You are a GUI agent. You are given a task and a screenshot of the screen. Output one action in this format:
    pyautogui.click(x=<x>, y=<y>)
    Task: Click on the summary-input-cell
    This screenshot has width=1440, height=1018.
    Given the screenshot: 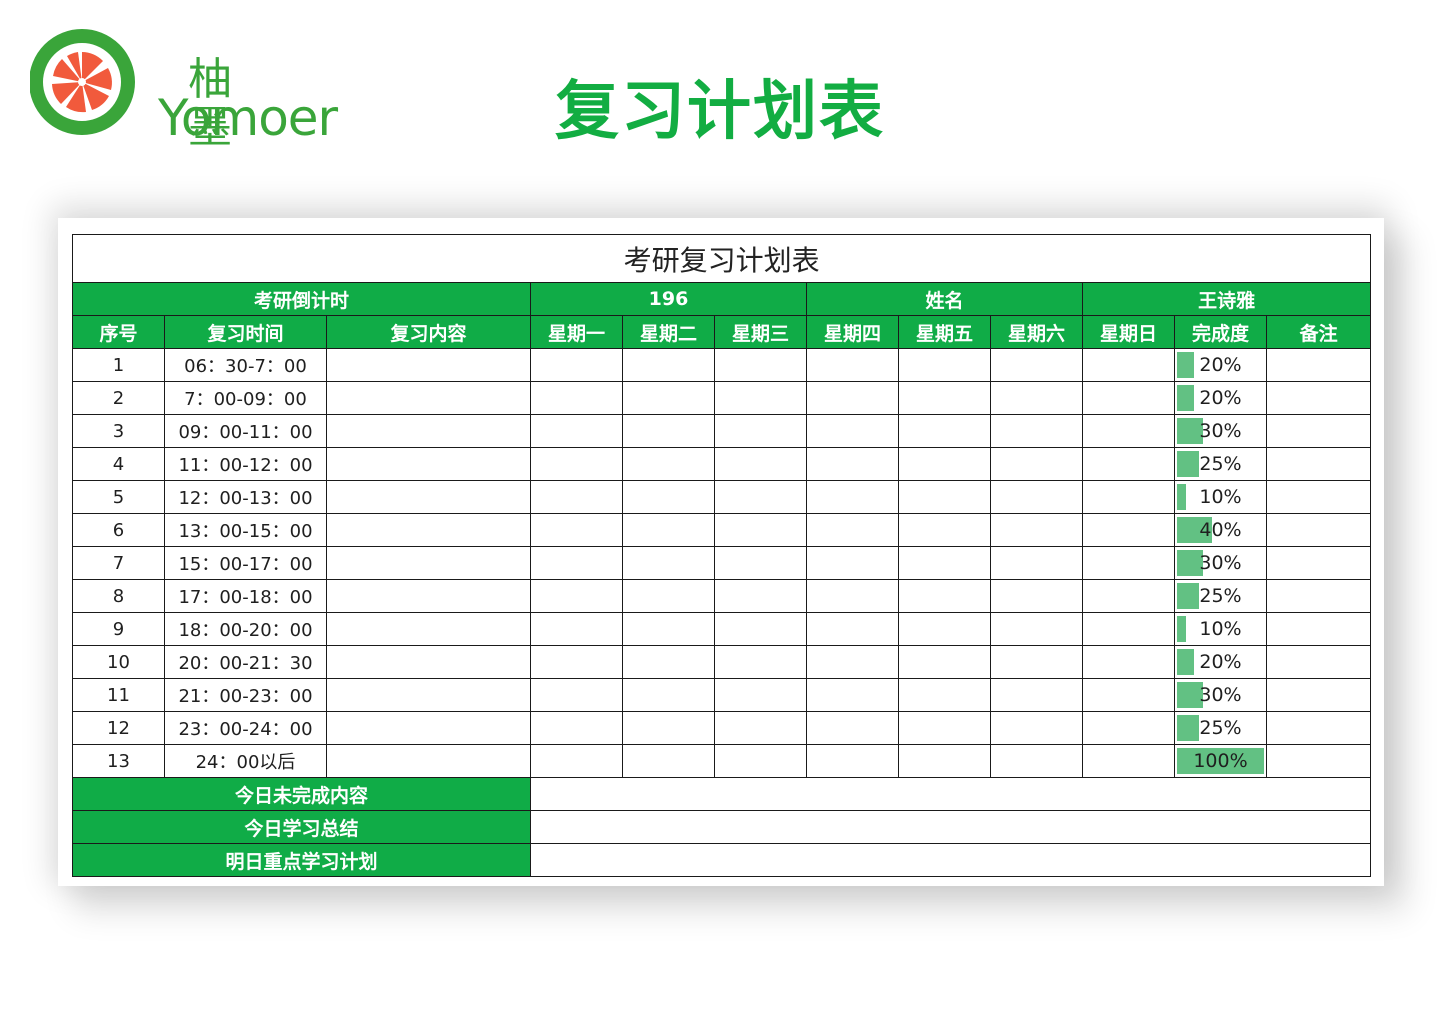 What is the action you would take?
    pyautogui.click(x=950, y=827)
    